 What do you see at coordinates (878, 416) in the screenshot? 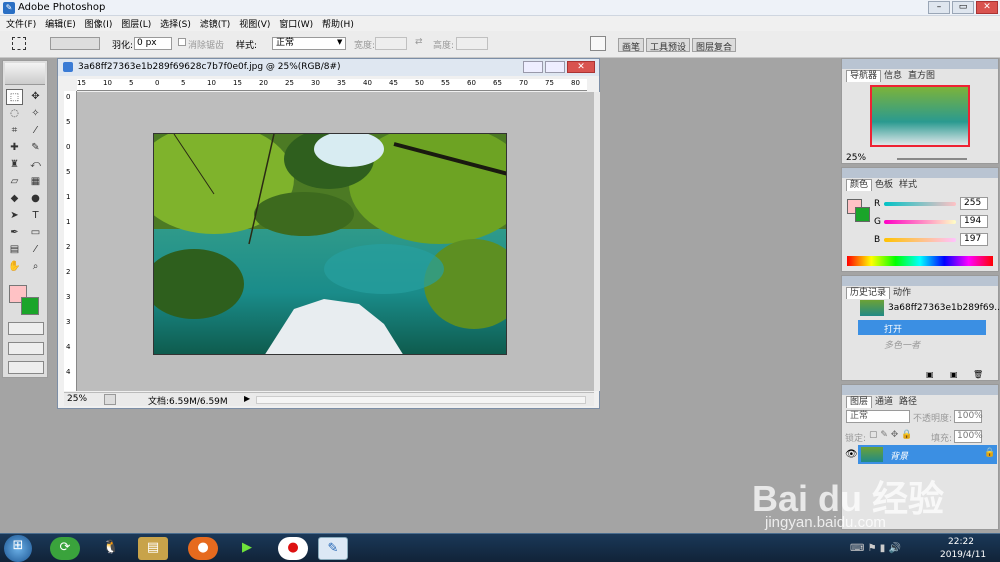
I see `blend-mode-select: 正常` at bounding box center [878, 416].